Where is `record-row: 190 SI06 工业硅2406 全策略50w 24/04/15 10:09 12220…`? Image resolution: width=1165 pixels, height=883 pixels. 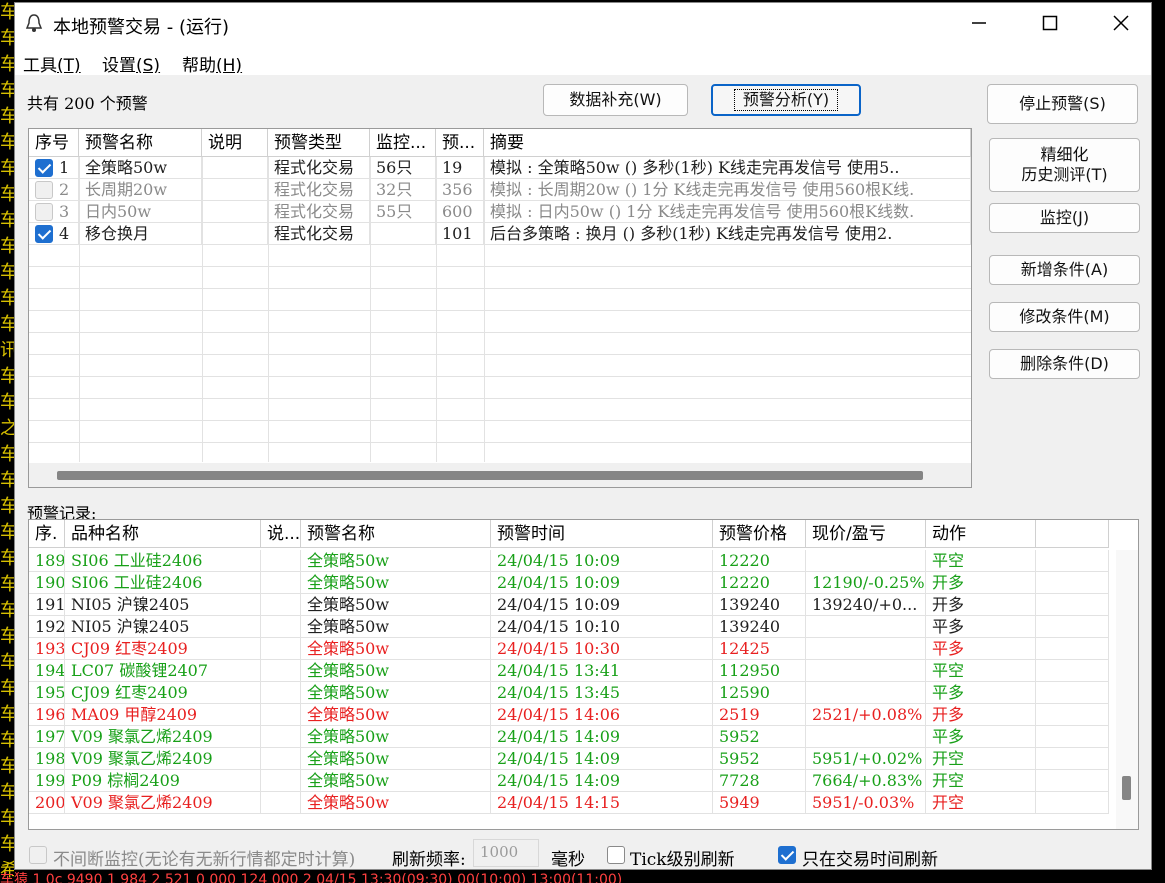
record-row: 190 SI06 工业硅2406 全策略50w 24/04/15 10:09 12220… is located at coordinates (569, 583).